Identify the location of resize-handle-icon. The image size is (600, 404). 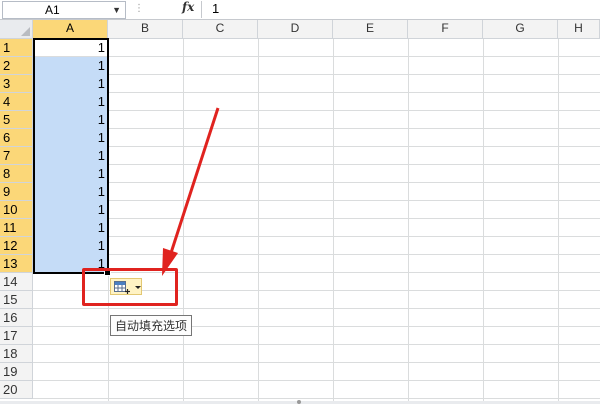
(299, 402).